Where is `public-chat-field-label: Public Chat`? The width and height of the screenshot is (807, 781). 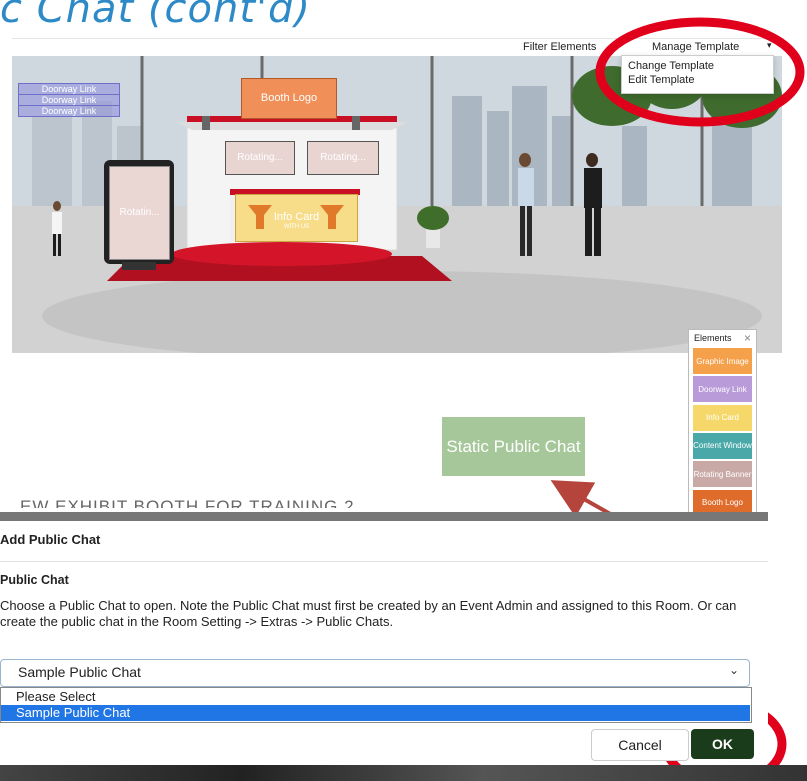 public-chat-field-label: Public Chat is located at coordinates (34, 580).